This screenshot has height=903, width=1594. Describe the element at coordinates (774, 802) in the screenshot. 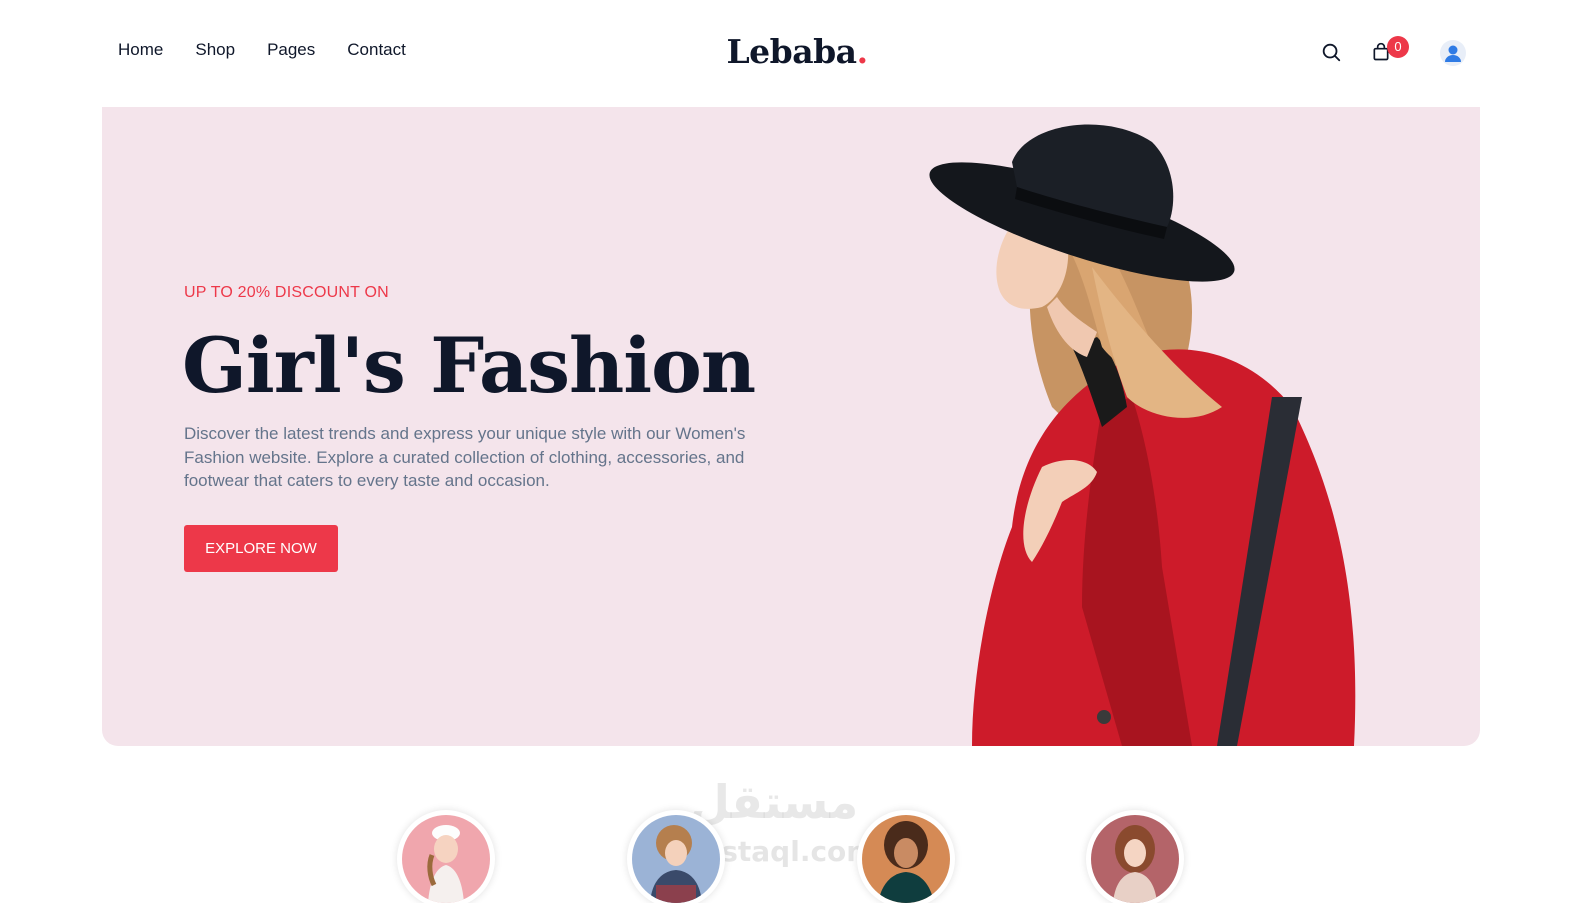

I see `watermark-logo: مستقل` at that location.